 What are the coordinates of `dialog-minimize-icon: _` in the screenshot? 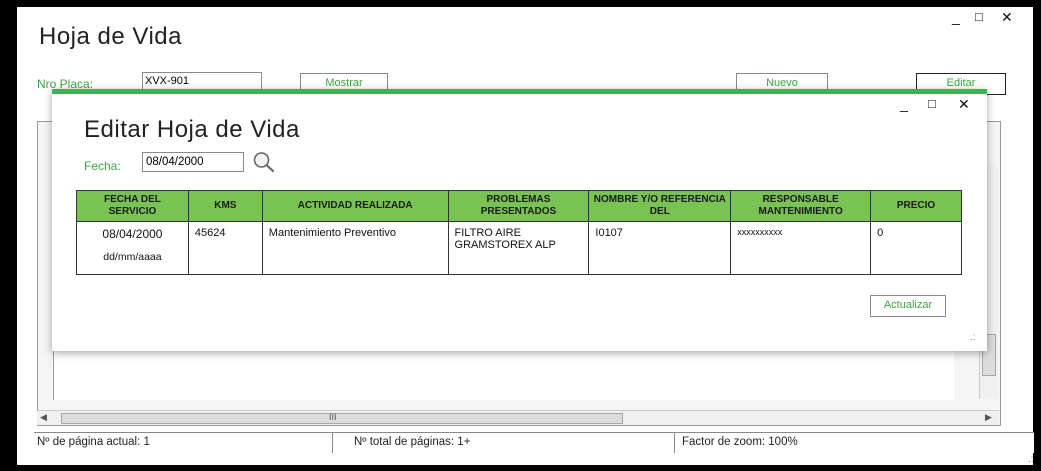 It's located at (904, 104).